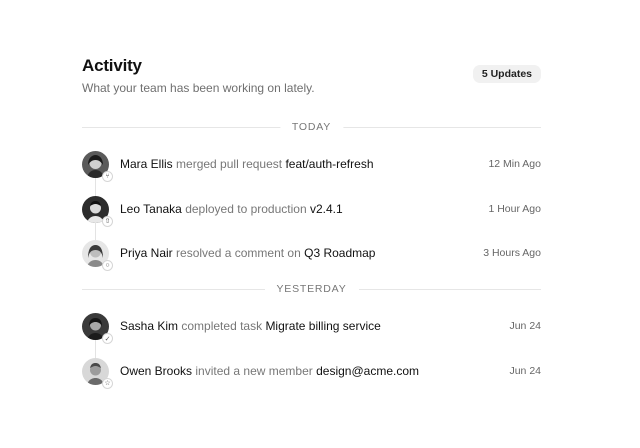  What do you see at coordinates (151, 209) in the screenshot?
I see `actor-name: Leo Tanaka` at bounding box center [151, 209].